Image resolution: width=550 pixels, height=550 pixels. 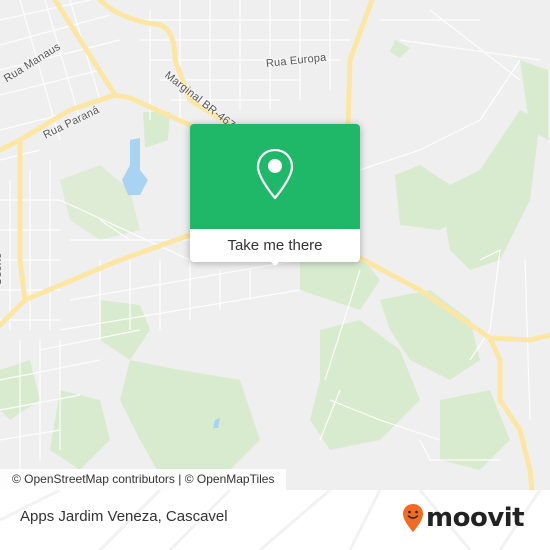 I want to click on lake, so click(x=135, y=166).